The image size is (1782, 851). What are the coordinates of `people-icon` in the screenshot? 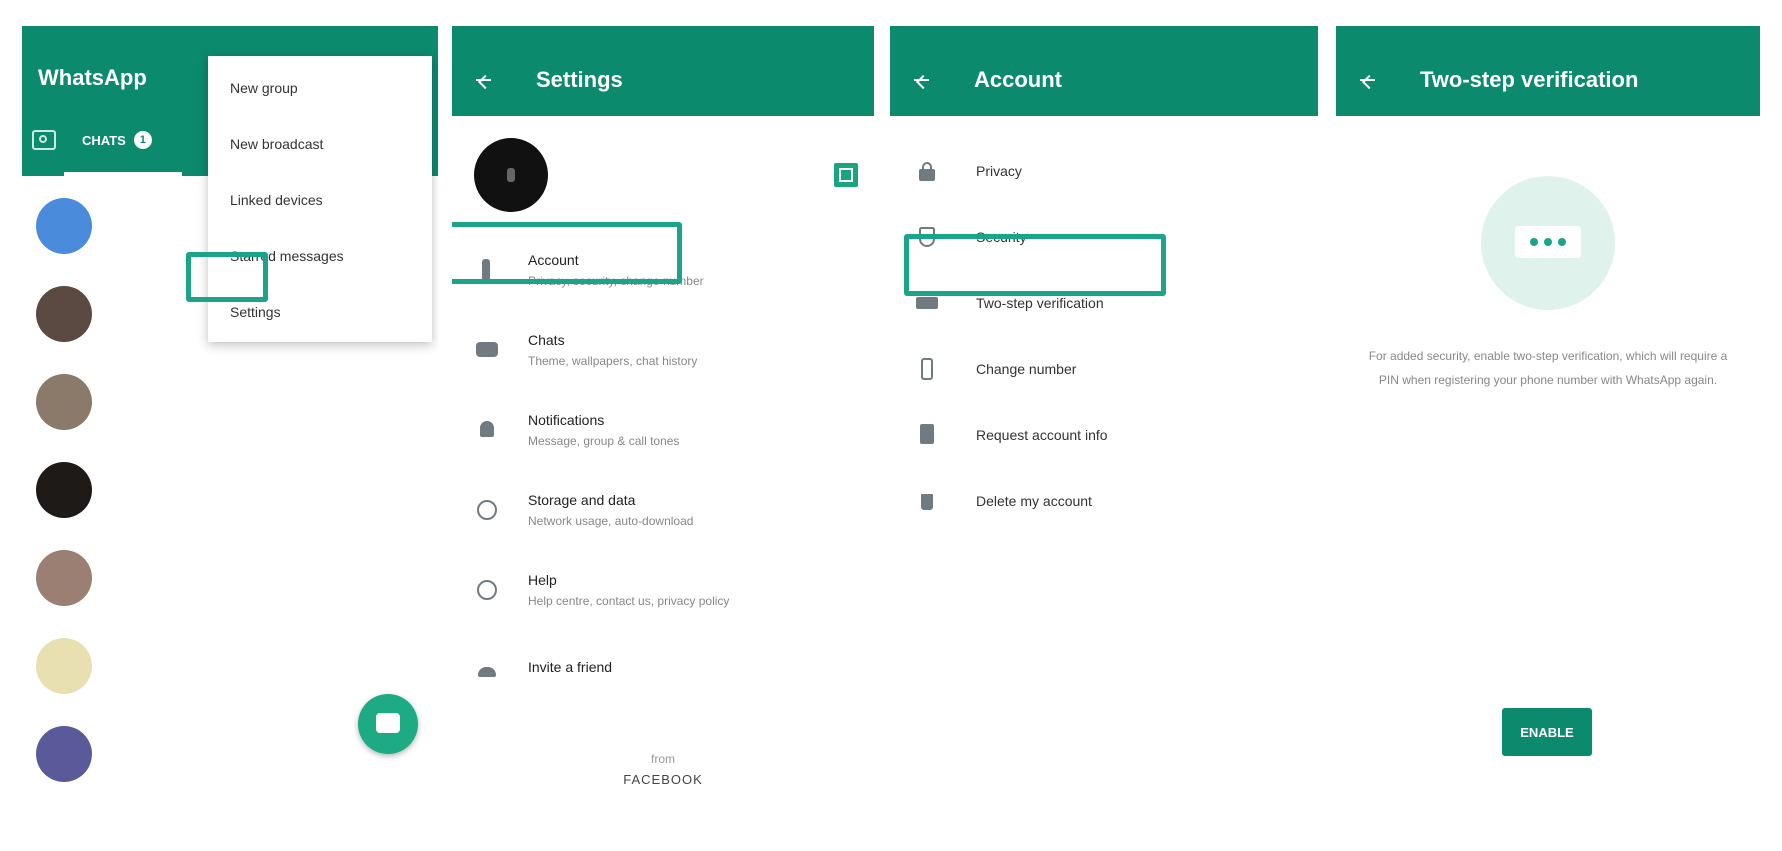 It's located at (487, 670).